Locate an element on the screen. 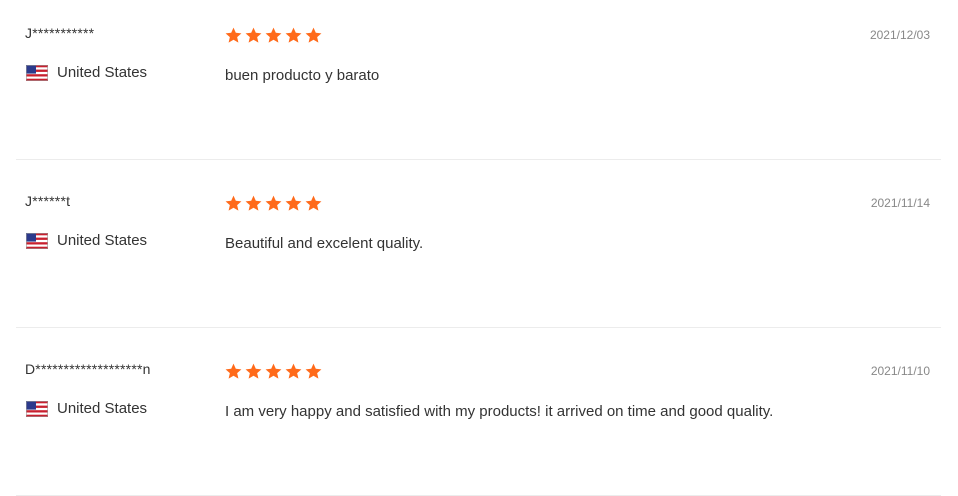  review-date: 2021/12/03 is located at coordinates (899, 35).